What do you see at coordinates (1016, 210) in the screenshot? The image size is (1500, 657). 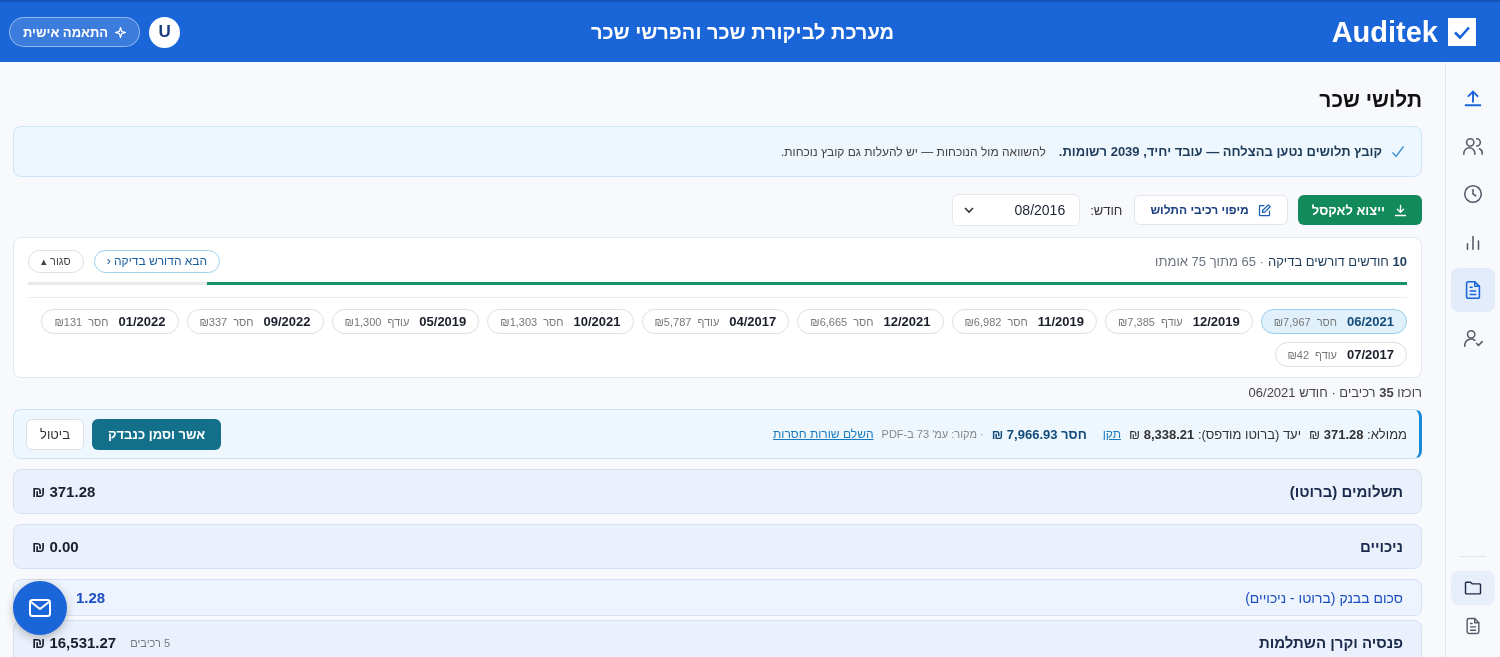 I see `month-select: 08/2016` at bounding box center [1016, 210].